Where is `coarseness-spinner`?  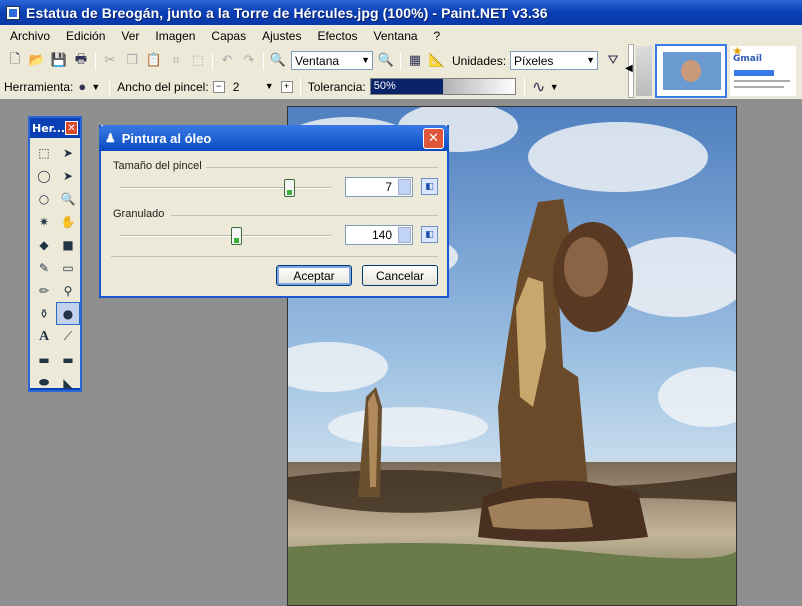
coarseness-spinner is located at coordinates (404, 235).